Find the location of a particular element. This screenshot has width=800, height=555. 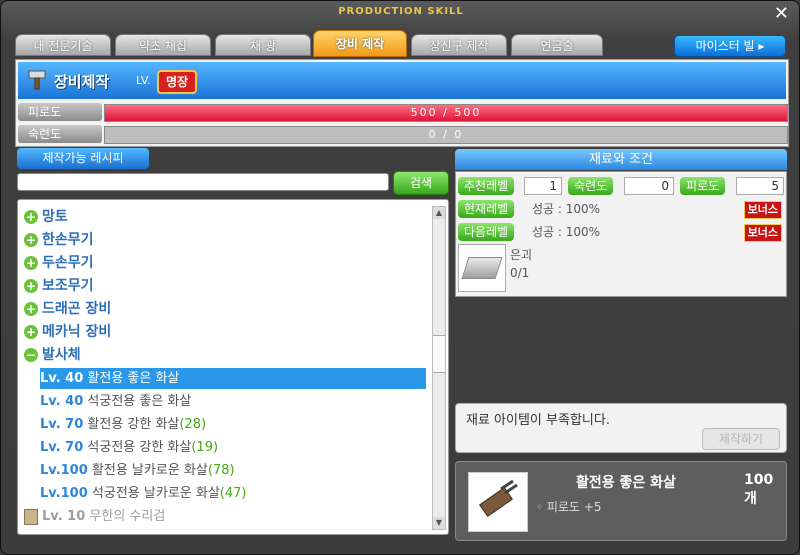

recipe-item: Lv. 70 활전용 강한 화살(28) is located at coordinates (233, 424).